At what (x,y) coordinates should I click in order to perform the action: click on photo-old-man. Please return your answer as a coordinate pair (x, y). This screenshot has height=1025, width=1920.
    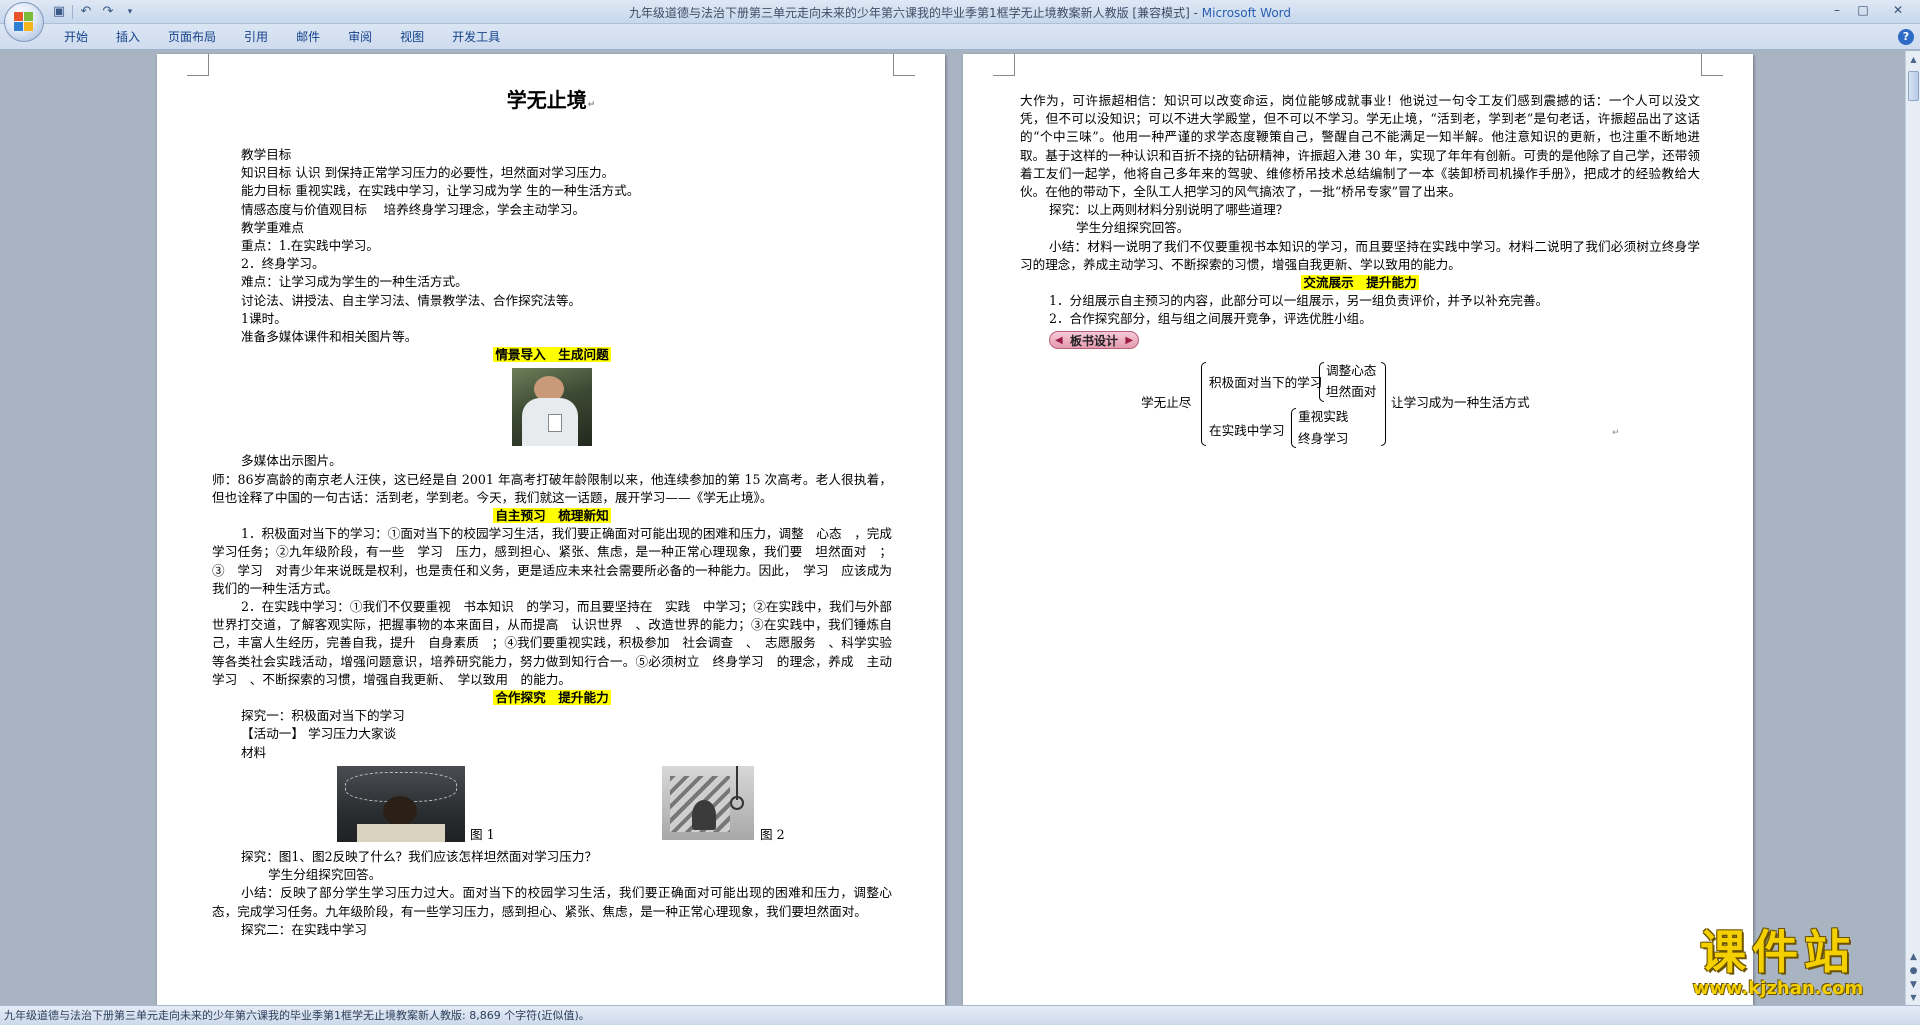
    Looking at the image, I should click on (552, 408).